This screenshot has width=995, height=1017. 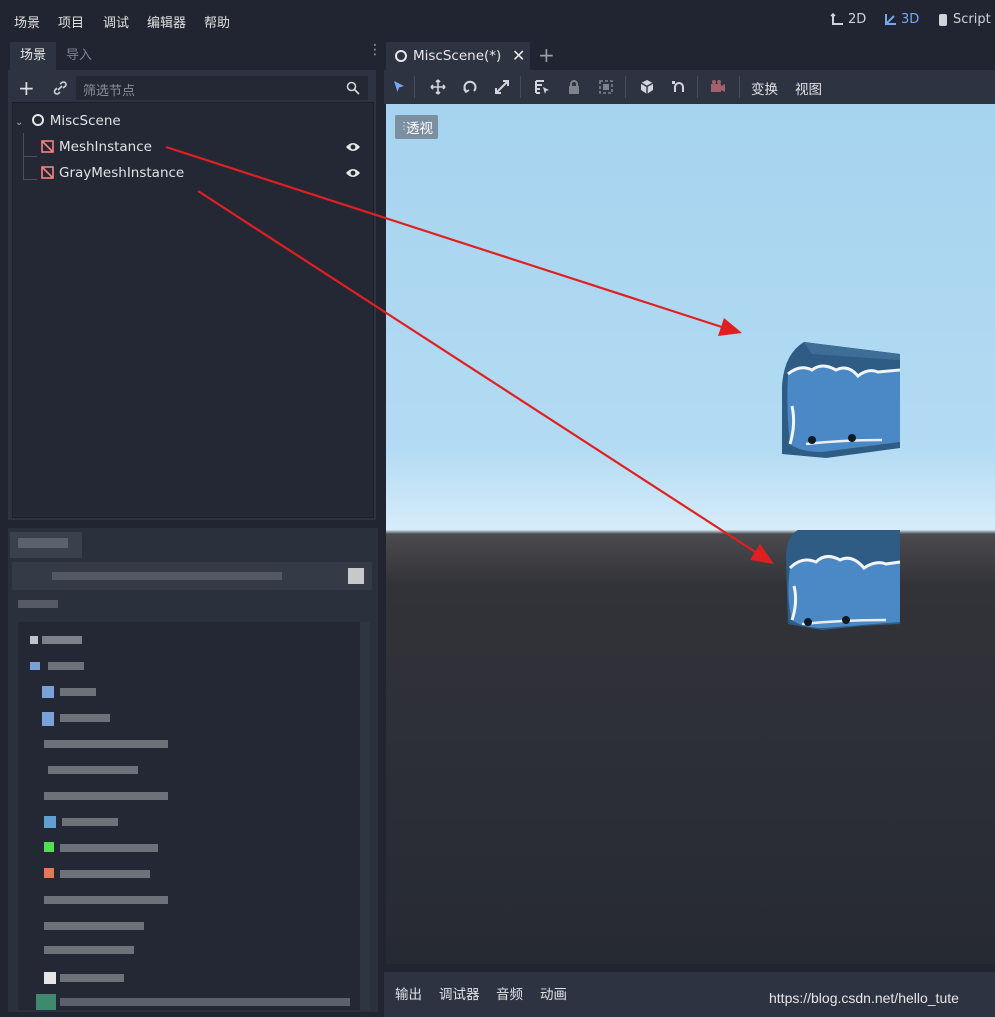 I want to click on workspace-script-button: Script, so click(x=964, y=19).